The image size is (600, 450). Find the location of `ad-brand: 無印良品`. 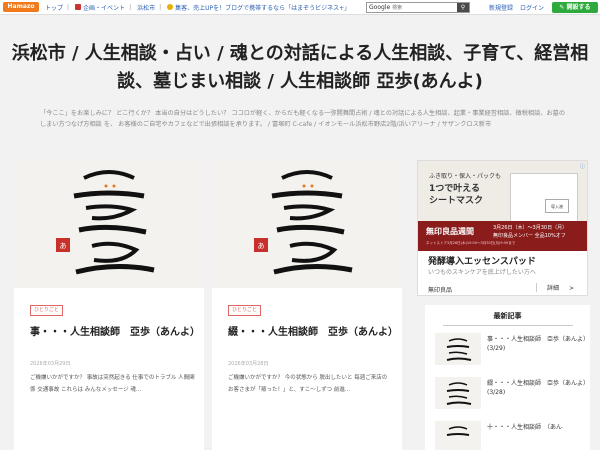

ad-brand: 無印良品 is located at coordinates (440, 290).